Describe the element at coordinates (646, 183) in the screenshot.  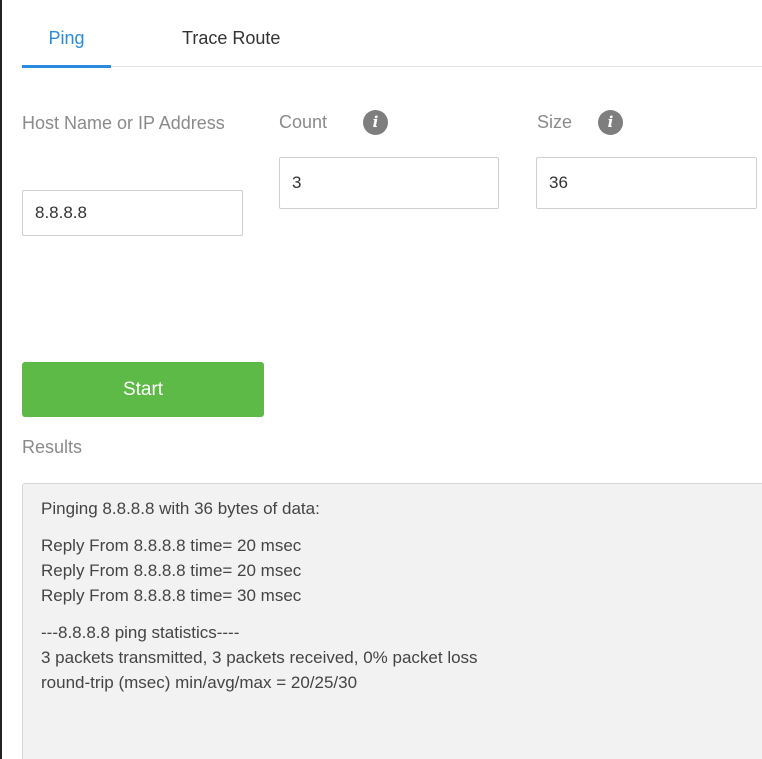
I see `size-input` at that location.